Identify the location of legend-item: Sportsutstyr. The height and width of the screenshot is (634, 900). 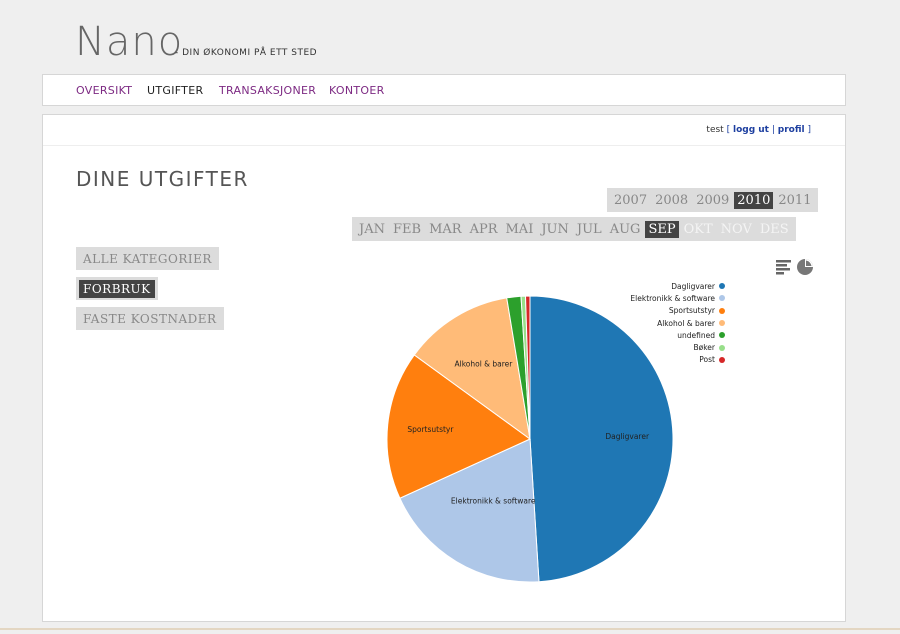
(677, 311).